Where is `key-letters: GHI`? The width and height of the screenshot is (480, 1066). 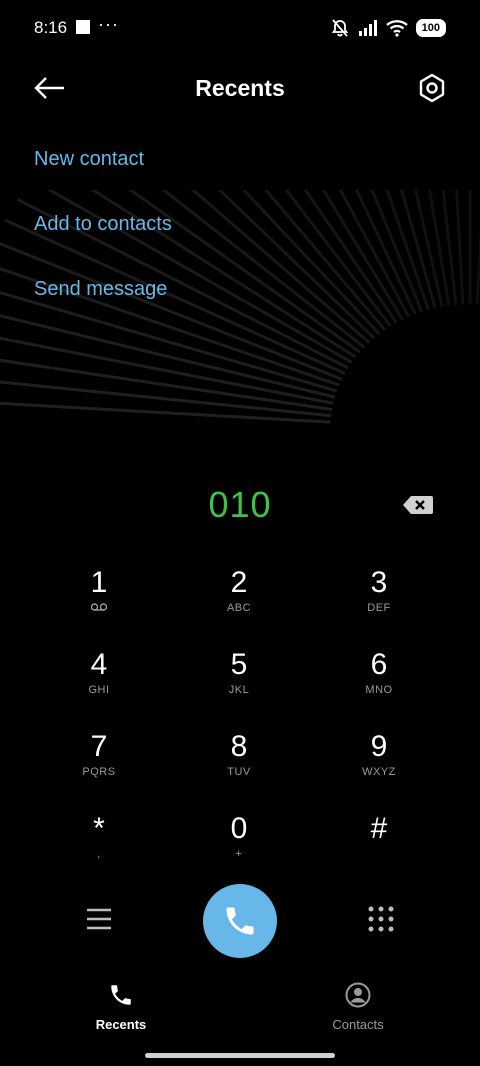
key-letters: GHI is located at coordinates (99, 690).